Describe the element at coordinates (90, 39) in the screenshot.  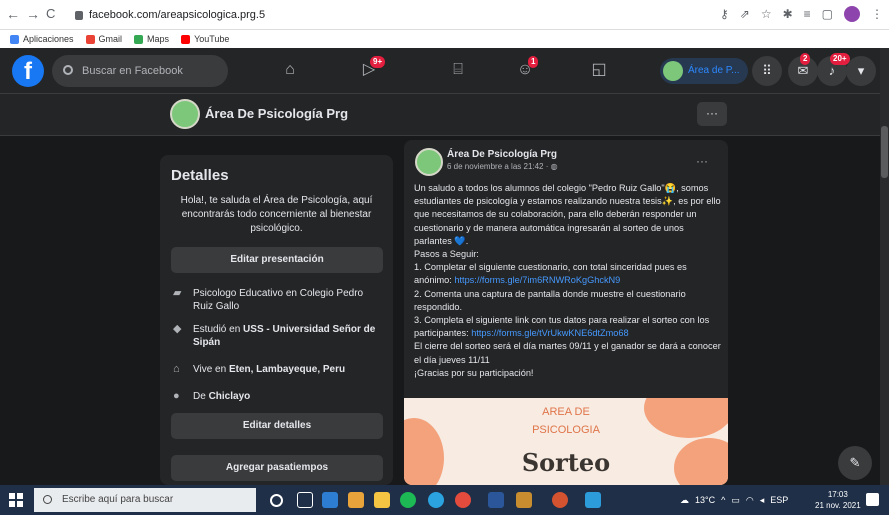
I see `gmail-icon` at that location.